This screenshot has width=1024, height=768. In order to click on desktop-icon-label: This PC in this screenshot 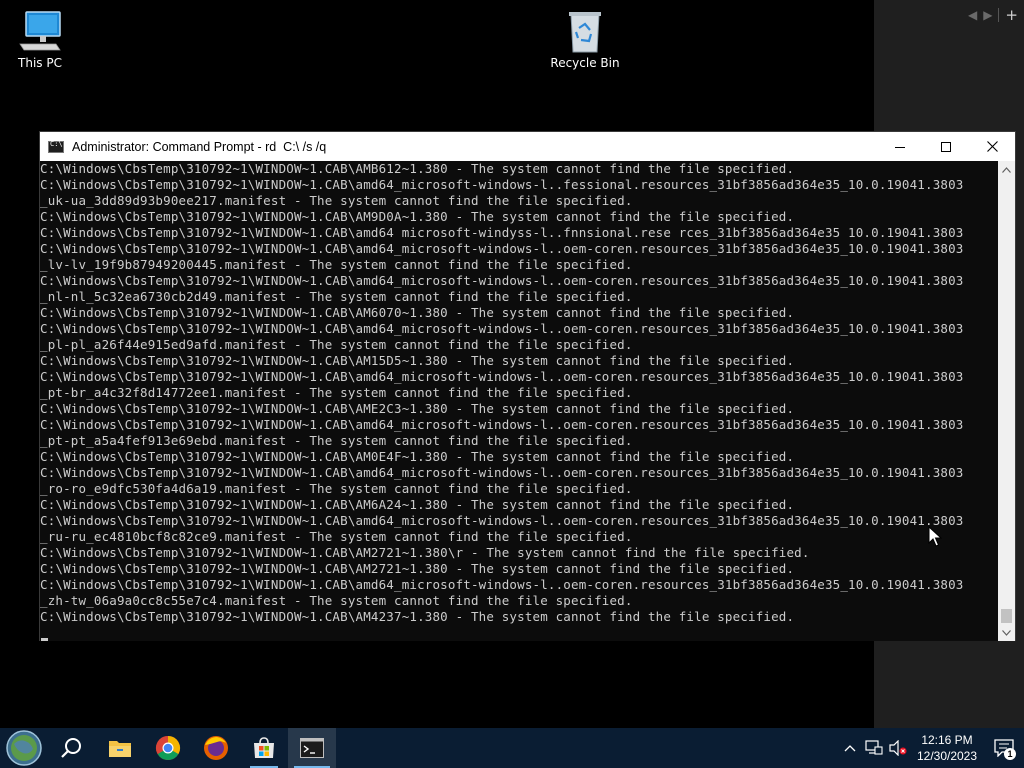, I will do `click(40, 63)`.